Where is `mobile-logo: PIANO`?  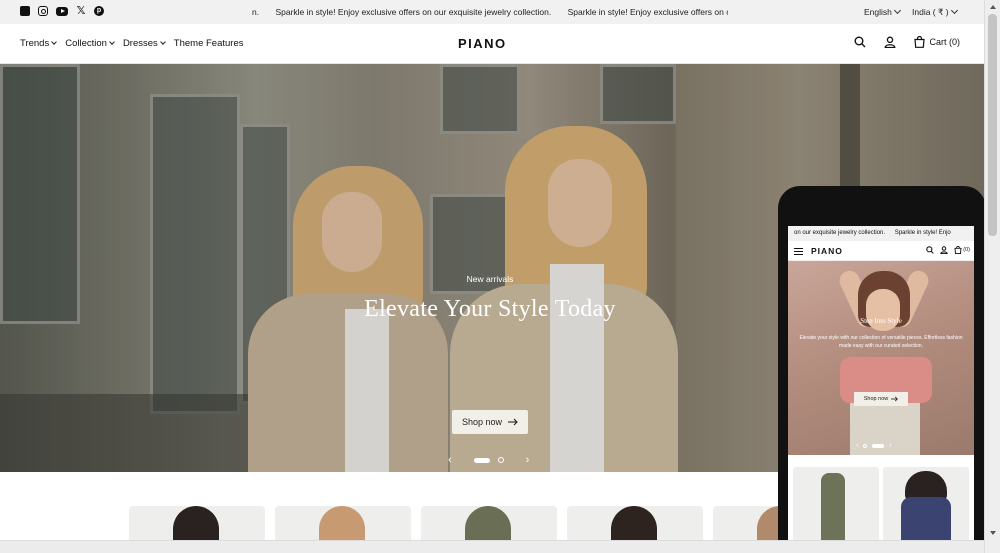 mobile-logo: PIANO is located at coordinates (827, 251).